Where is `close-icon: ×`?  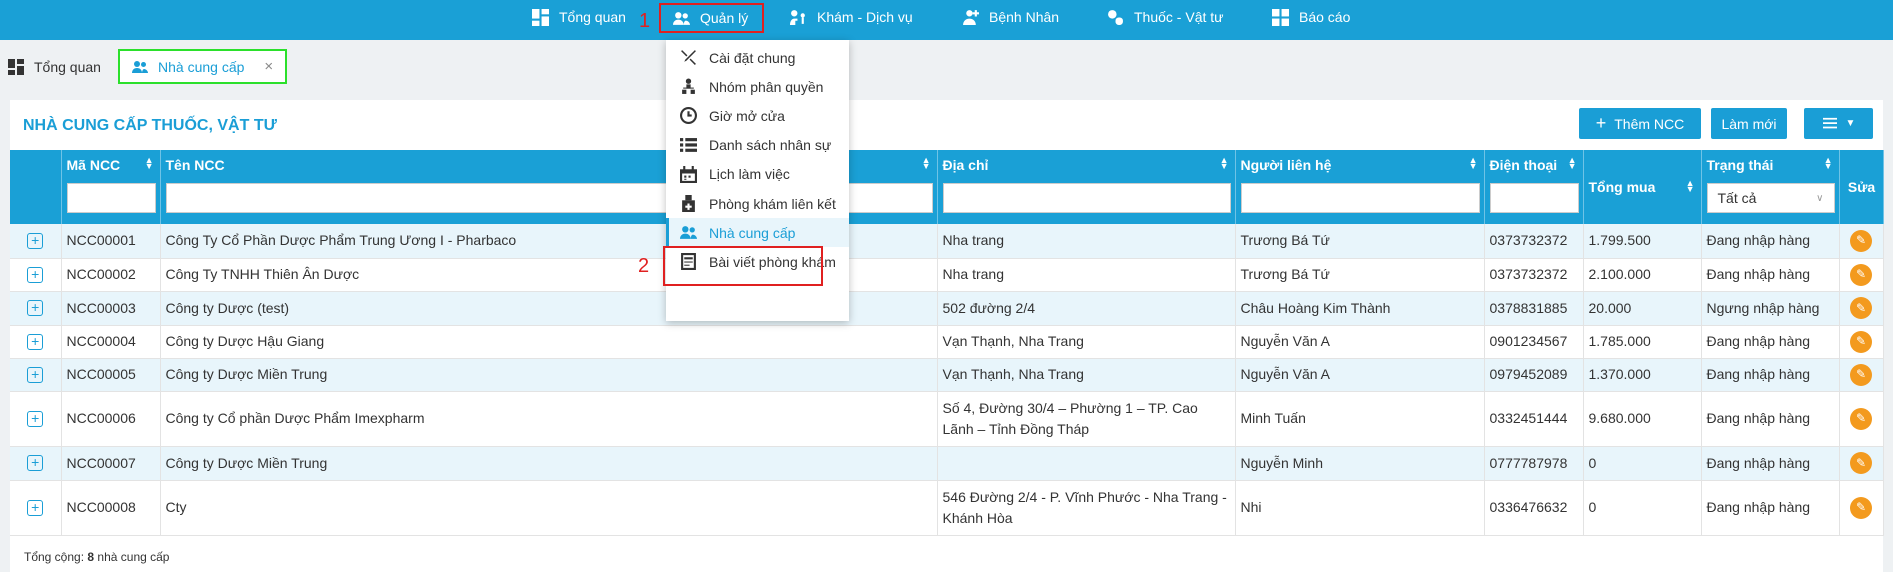 close-icon: × is located at coordinates (268, 66).